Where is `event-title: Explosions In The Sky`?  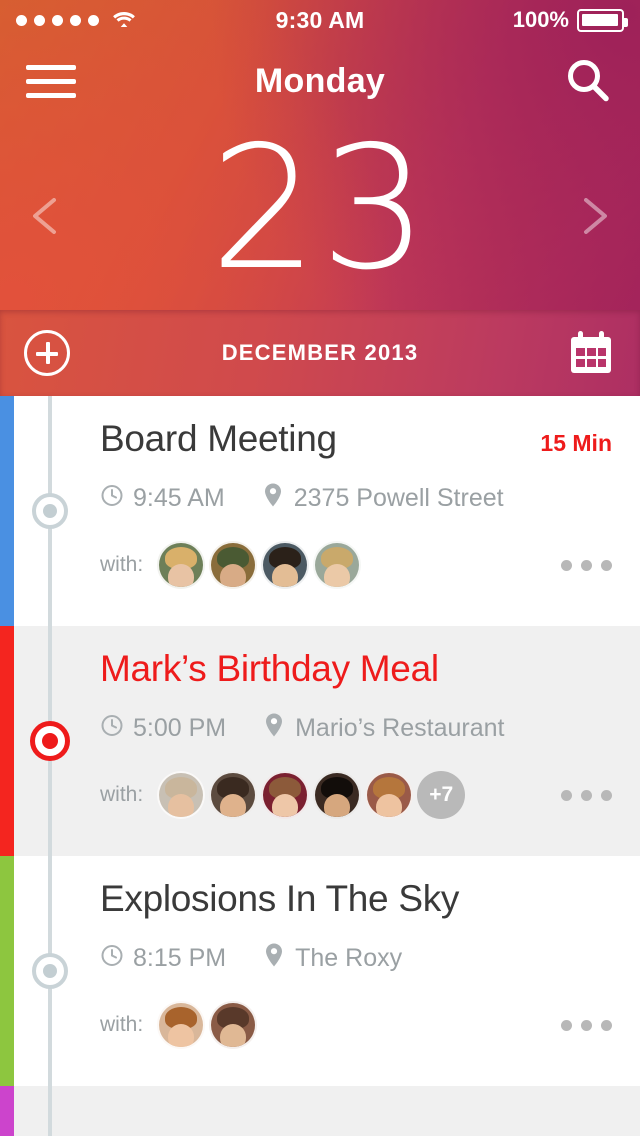 event-title: Explosions In The Sky is located at coordinates (280, 898).